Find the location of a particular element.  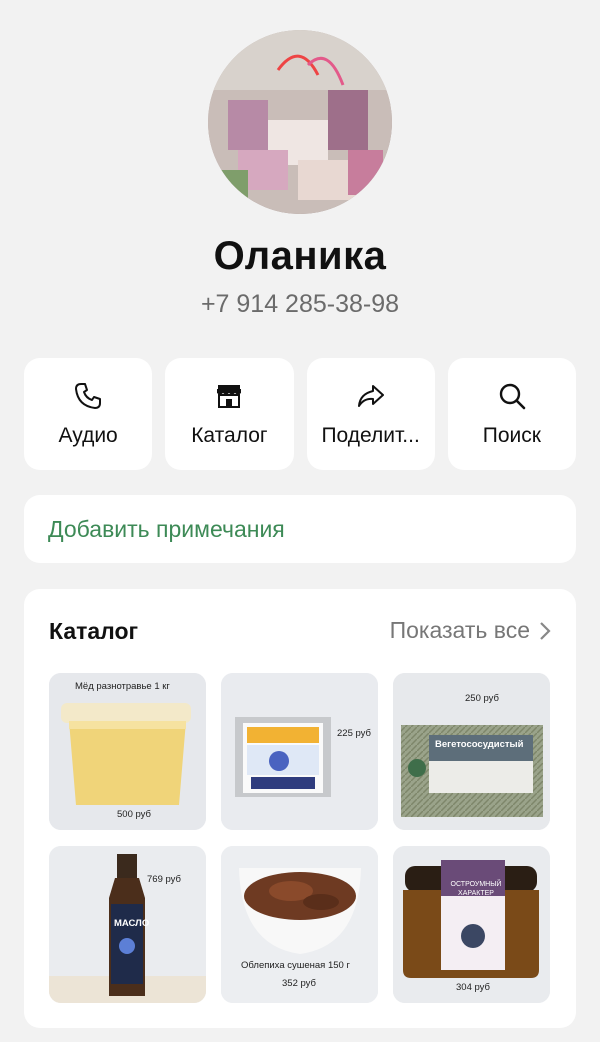

item-price: 352 руб is located at coordinates (299, 983).